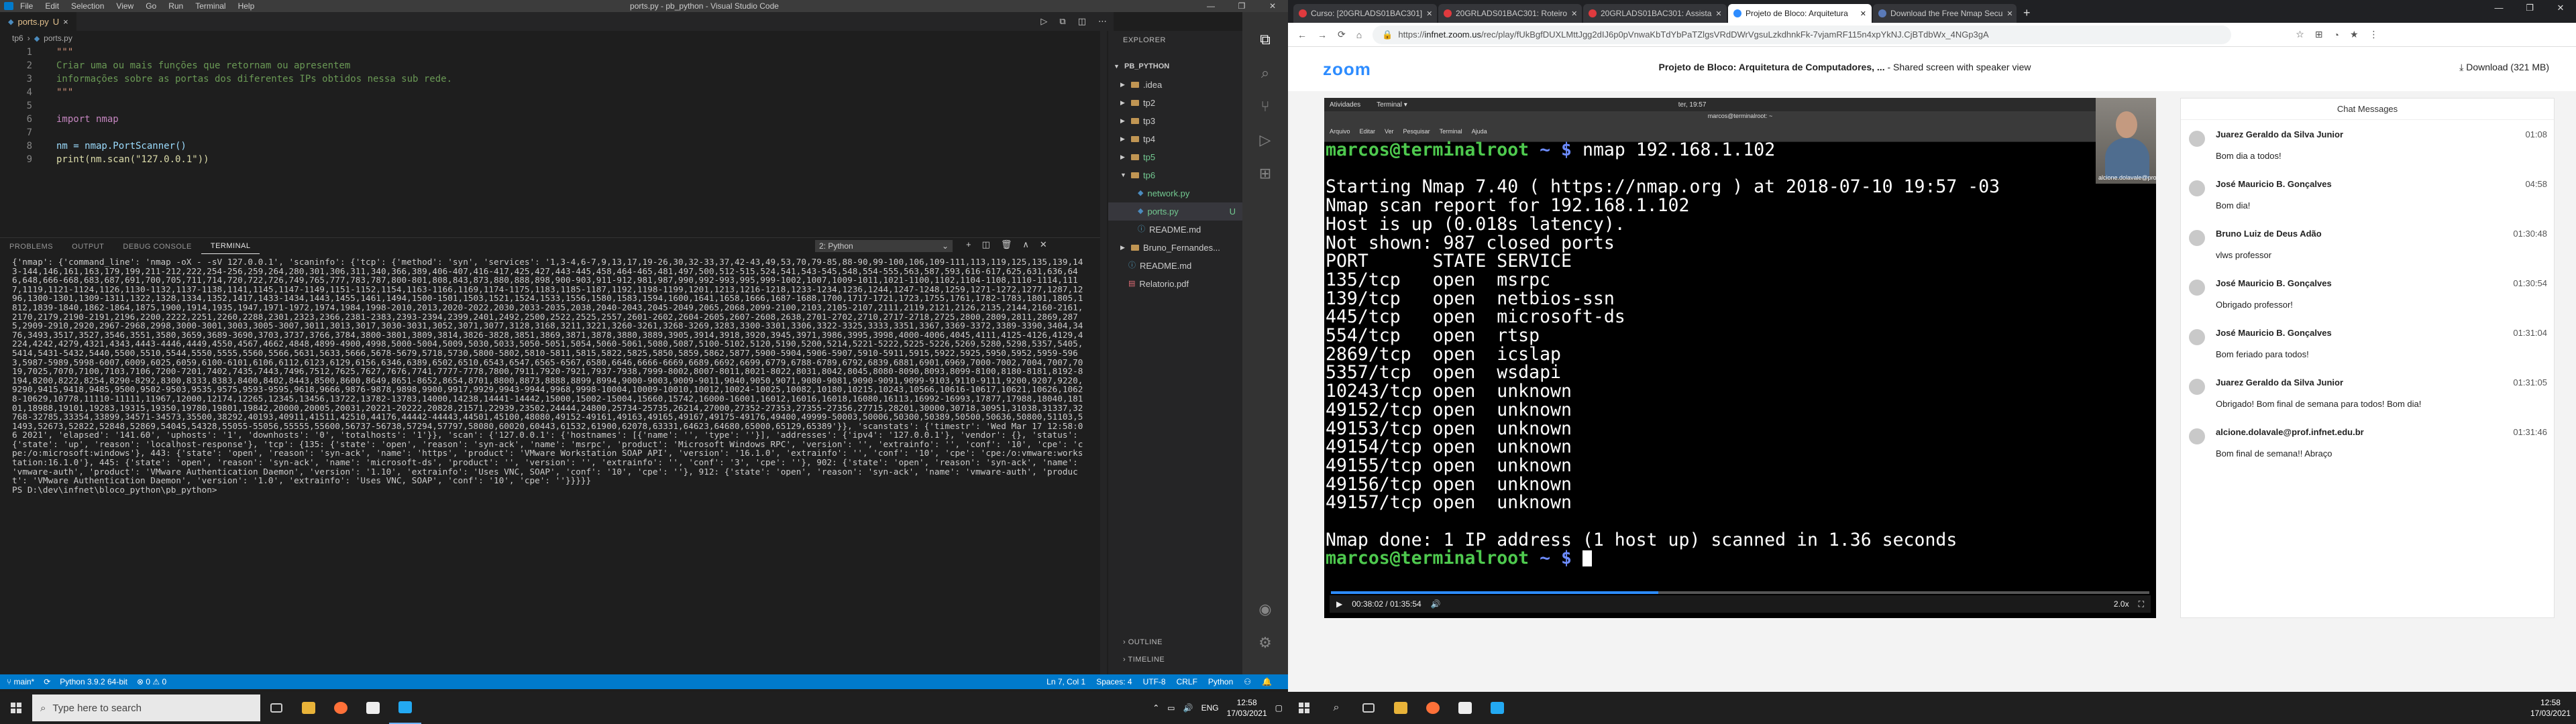 This screenshot has height=724, width=2576. What do you see at coordinates (1065, 681) in the screenshot?
I see `cursor-position: Ln 7, Col 1` at bounding box center [1065, 681].